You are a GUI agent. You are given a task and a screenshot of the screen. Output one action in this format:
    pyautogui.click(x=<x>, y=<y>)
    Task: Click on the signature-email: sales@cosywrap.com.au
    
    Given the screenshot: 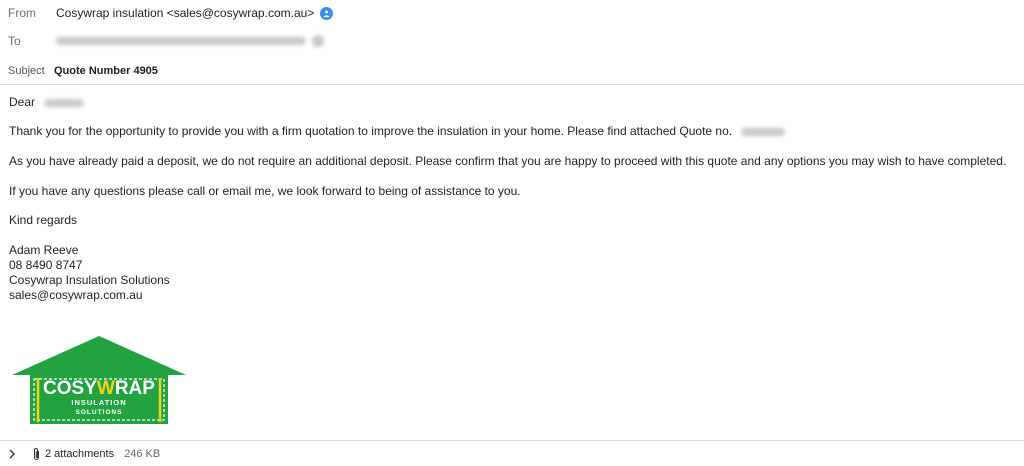 What is the action you would take?
    pyautogui.click(x=89, y=295)
    